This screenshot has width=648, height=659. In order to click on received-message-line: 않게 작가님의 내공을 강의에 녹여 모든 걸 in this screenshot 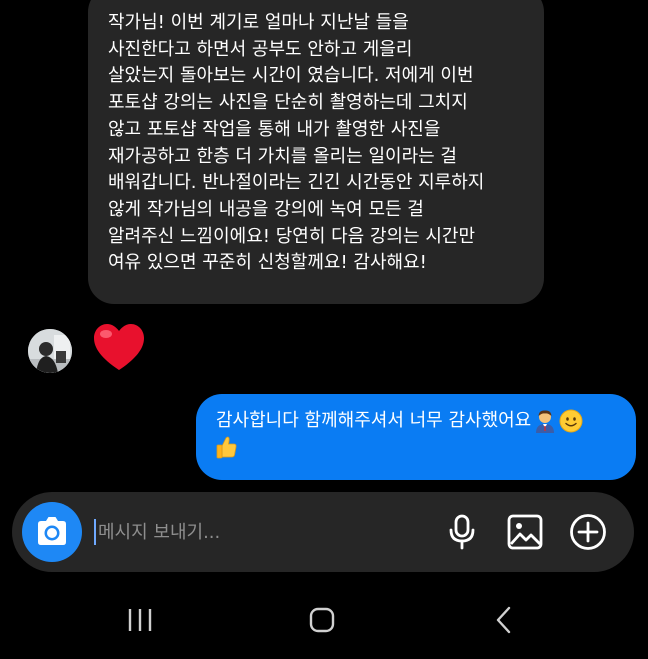, I will do `click(266, 209)`.